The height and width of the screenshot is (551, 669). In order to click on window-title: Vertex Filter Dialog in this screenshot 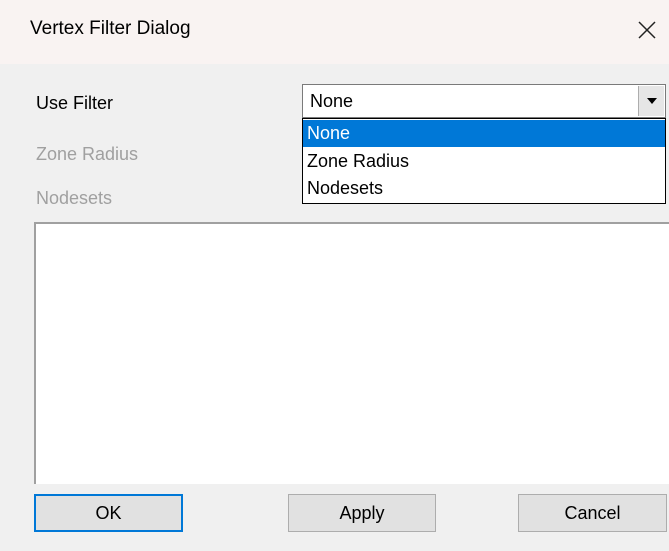, I will do `click(110, 28)`.